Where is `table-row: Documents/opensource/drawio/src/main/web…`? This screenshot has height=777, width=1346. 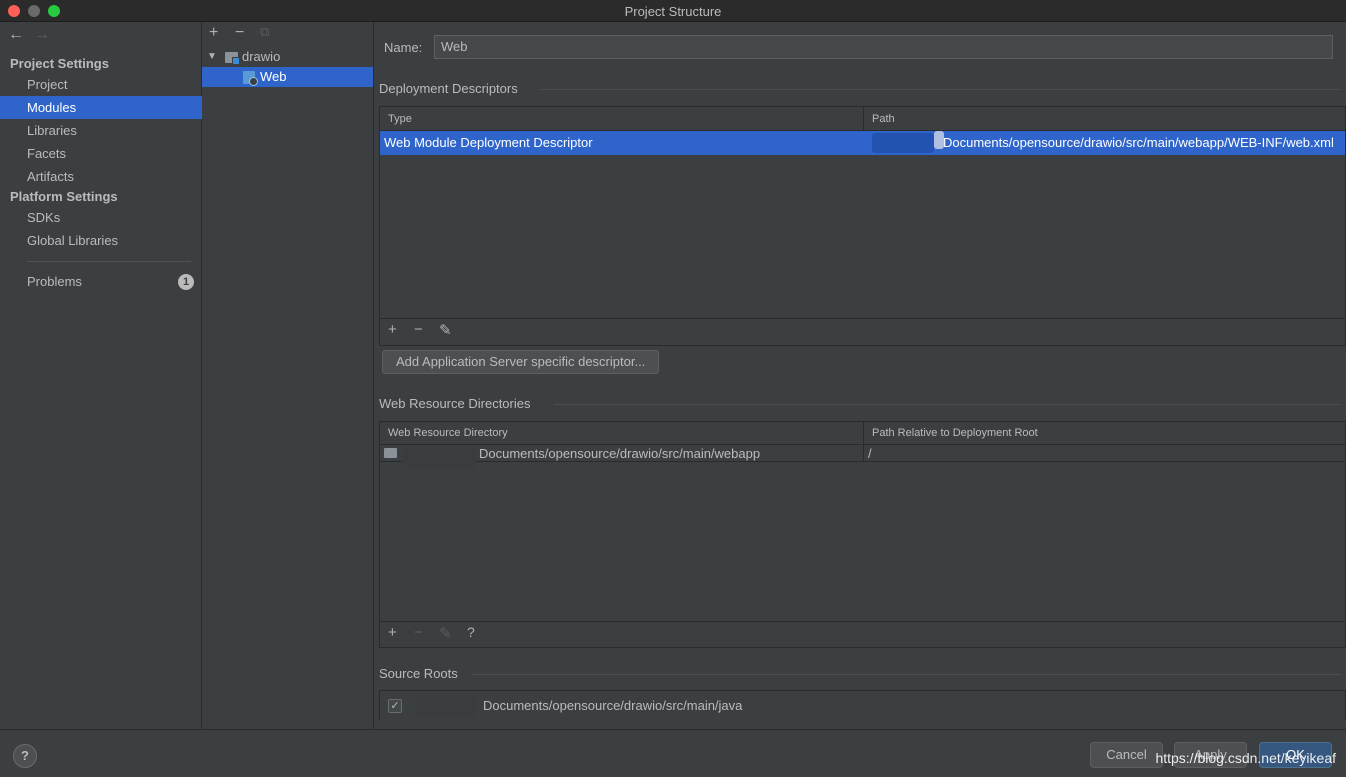 table-row: Documents/opensource/drawio/src/main/web… is located at coordinates (862, 456).